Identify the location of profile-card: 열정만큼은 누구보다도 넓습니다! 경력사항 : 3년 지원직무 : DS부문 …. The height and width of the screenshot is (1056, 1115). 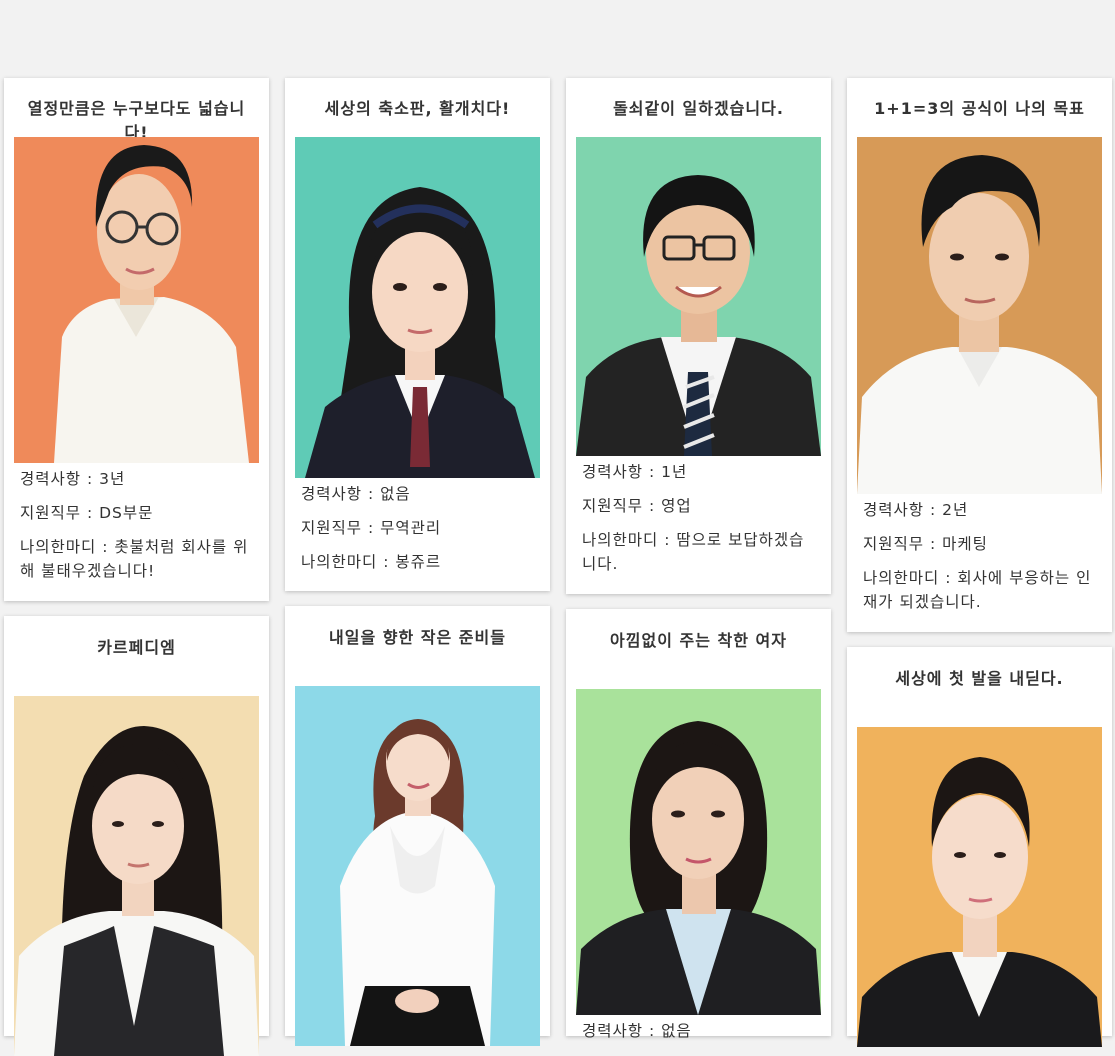
(136, 339).